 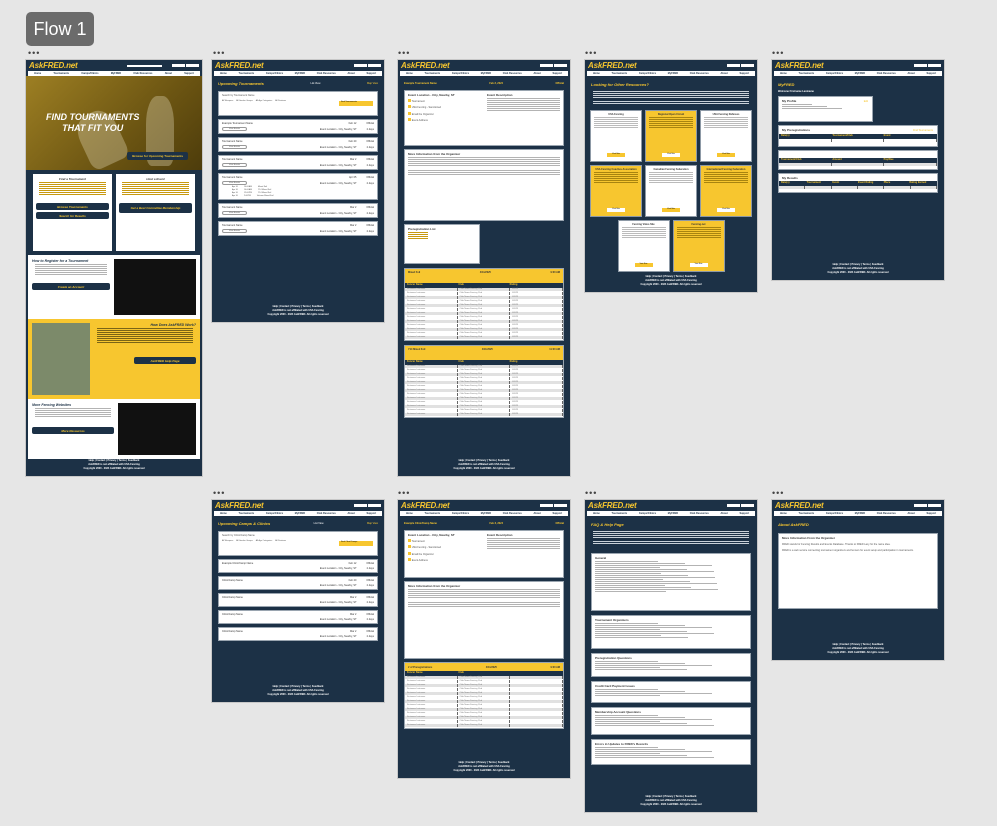 I want to click on resource-card: USA Fencing Visit Site, so click(x=616, y=136).